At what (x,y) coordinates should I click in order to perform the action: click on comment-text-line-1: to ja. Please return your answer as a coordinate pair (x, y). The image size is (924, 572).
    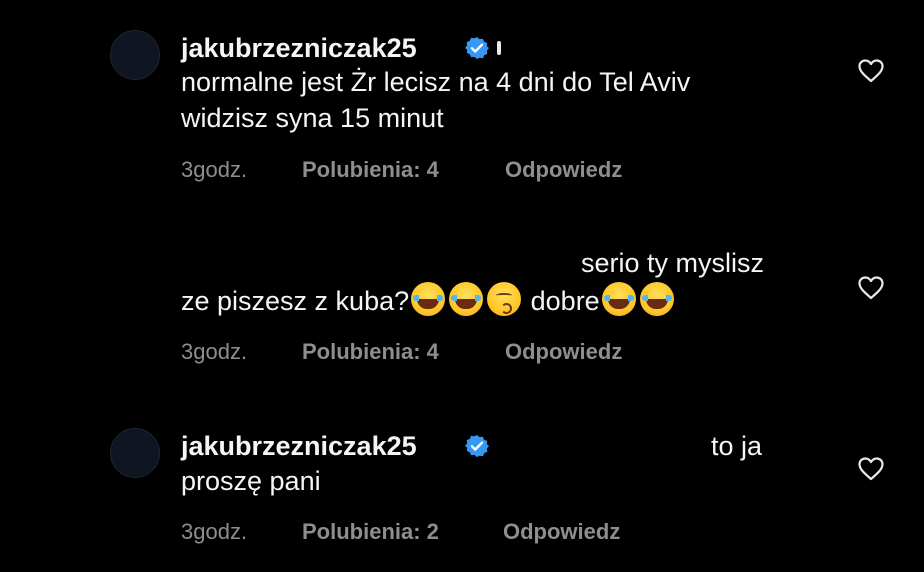
    Looking at the image, I should click on (737, 446).